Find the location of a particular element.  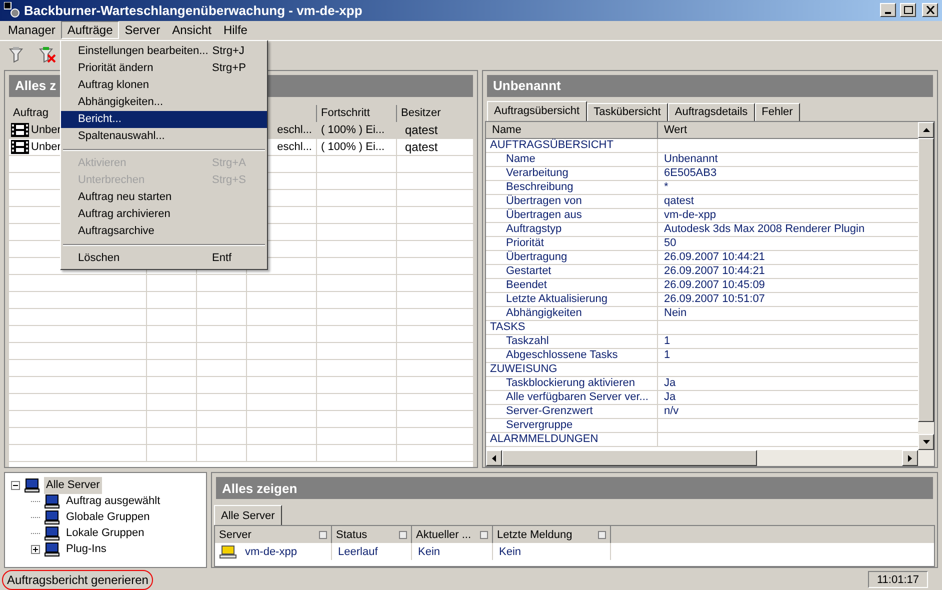

property-name: Server-Grenzwert is located at coordinates (549, 411).